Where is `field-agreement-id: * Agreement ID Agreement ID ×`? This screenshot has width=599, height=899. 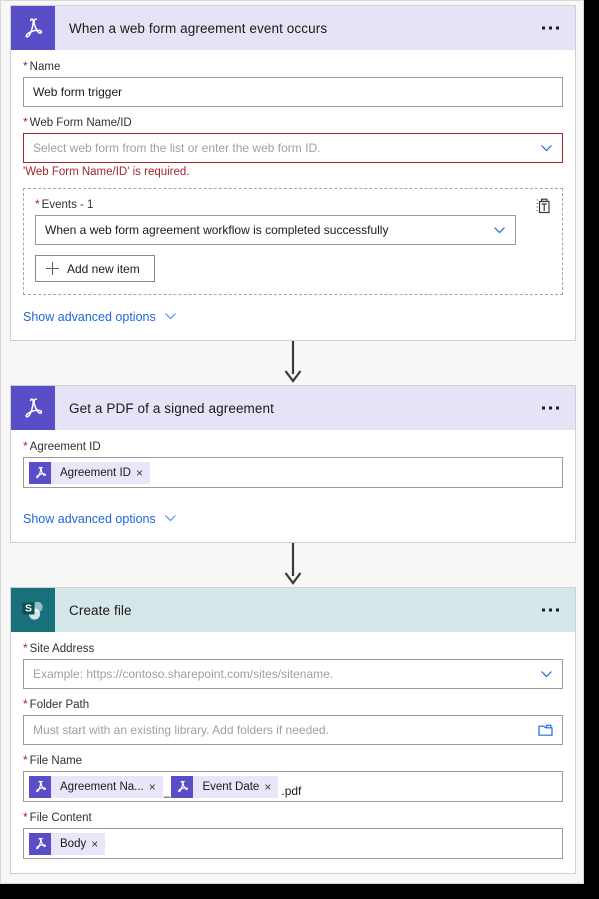 field-agreement-id: * Agreement ID Agreement ID × is located at coordinates (293, 464).